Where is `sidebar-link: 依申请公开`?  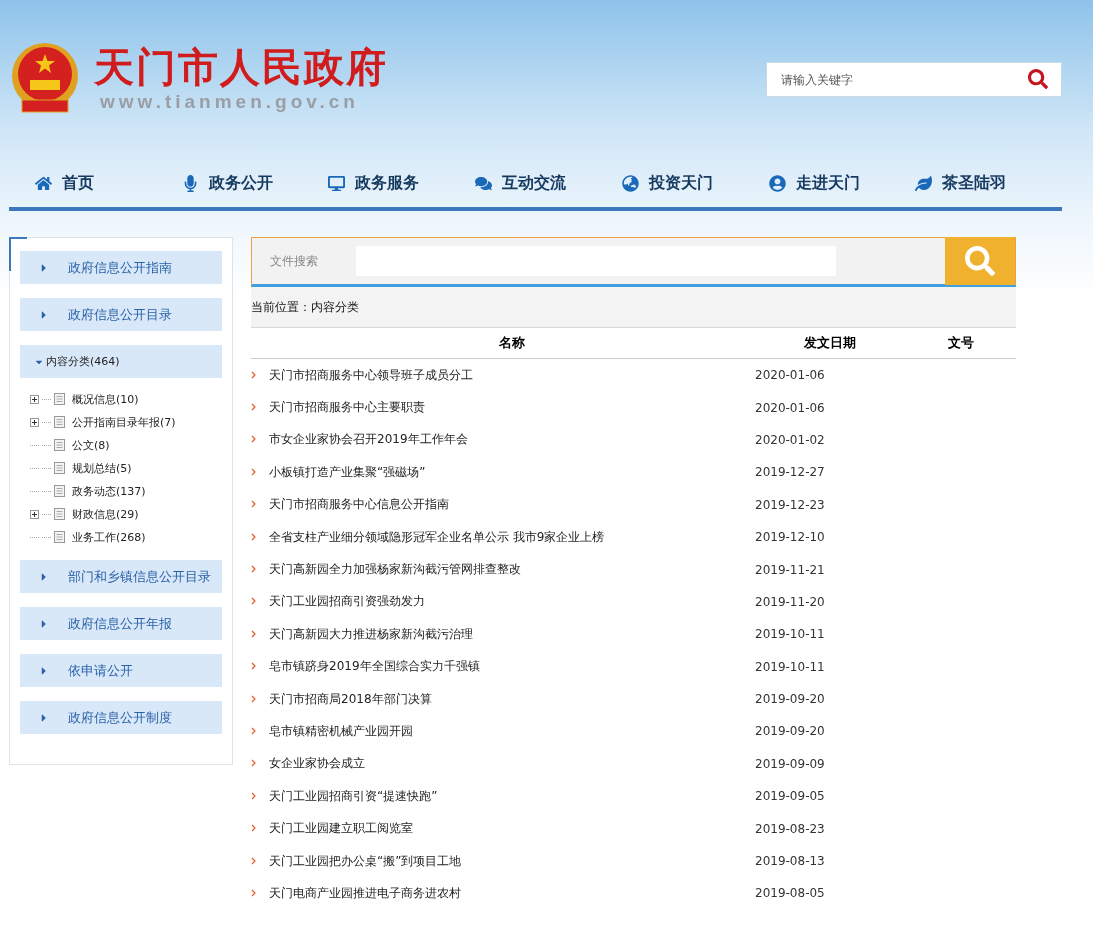 sidebar-link: 依申请公开 is located at coordinates (121, 670).